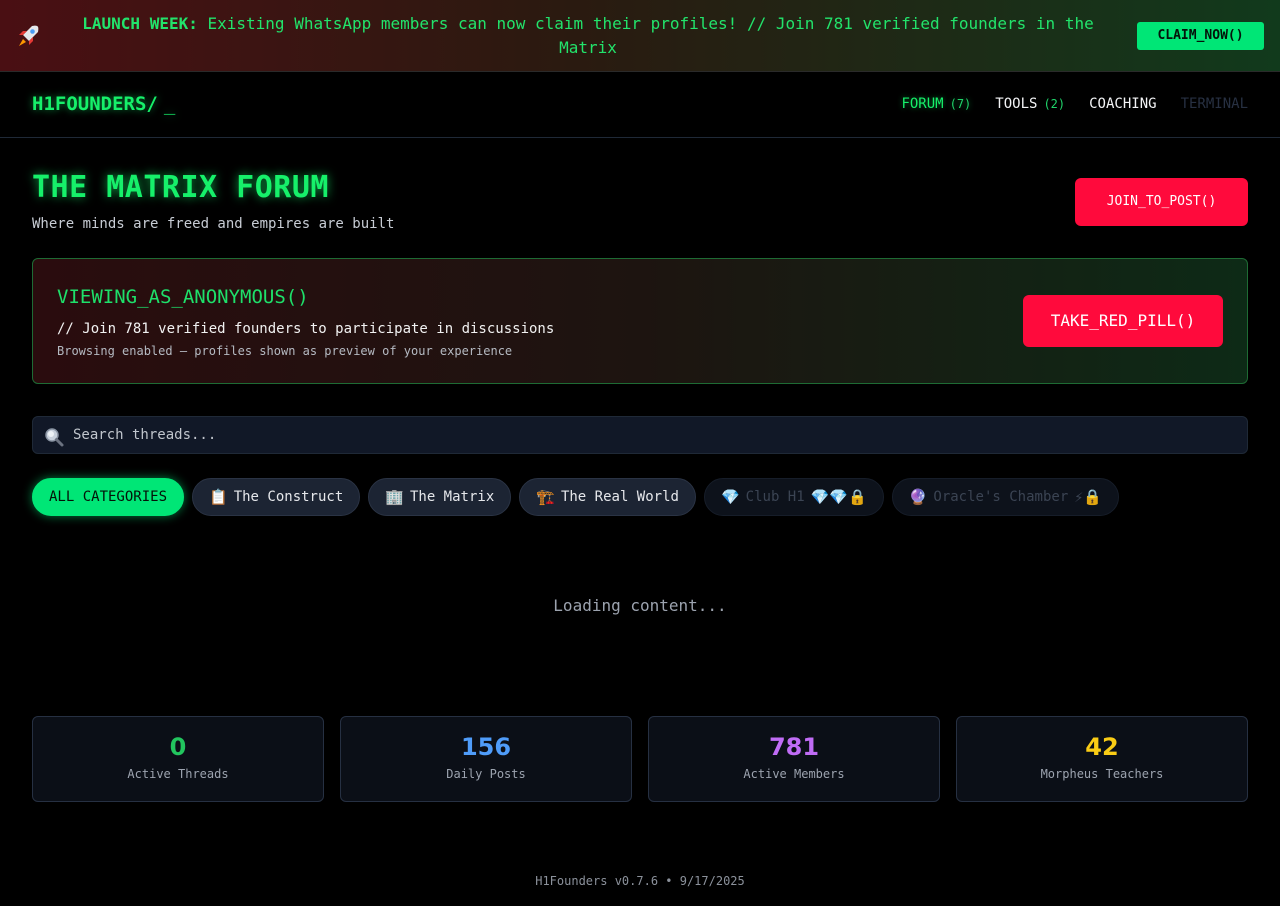 The width and height of the screenshot is (1280, 906). I want to click on nav-links: FORUM (7) TOOLS (2) COACHING TERMINAL, so click(1074, 104).